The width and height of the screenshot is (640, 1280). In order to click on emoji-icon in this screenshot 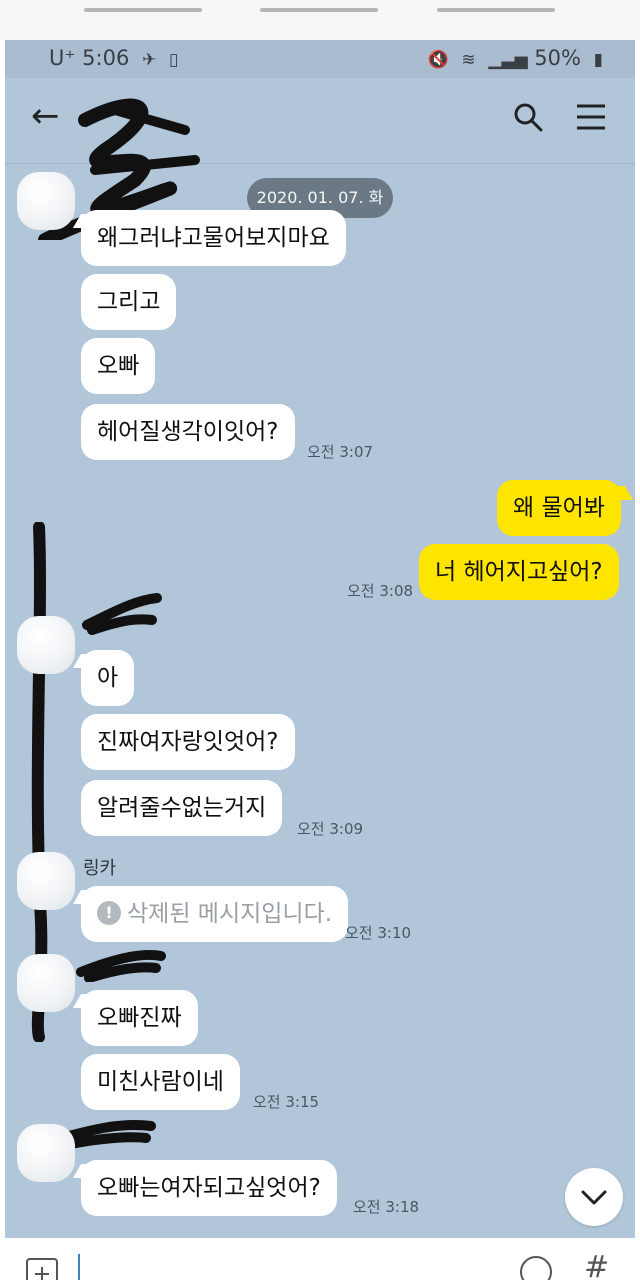, I will do `click(536, 1268)`.